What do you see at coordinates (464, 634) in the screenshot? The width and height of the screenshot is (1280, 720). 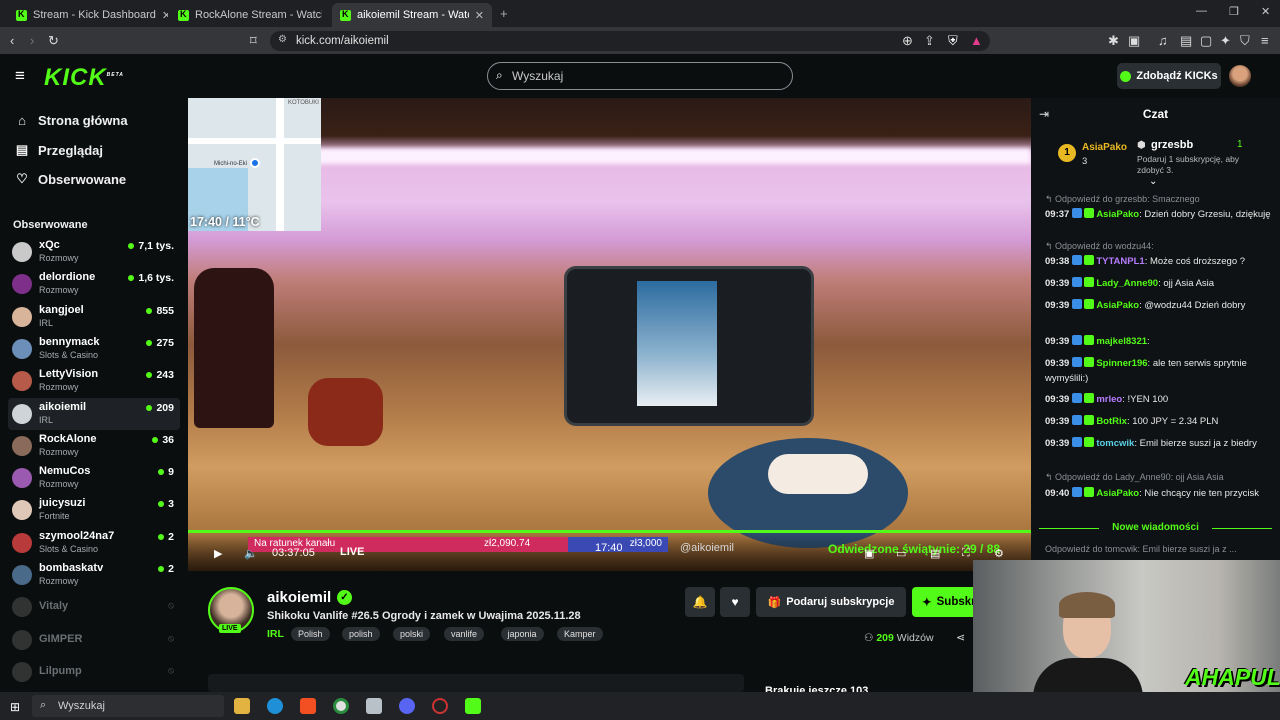 I see `stream-tag: vanlife` at bounding box center [464, 634].